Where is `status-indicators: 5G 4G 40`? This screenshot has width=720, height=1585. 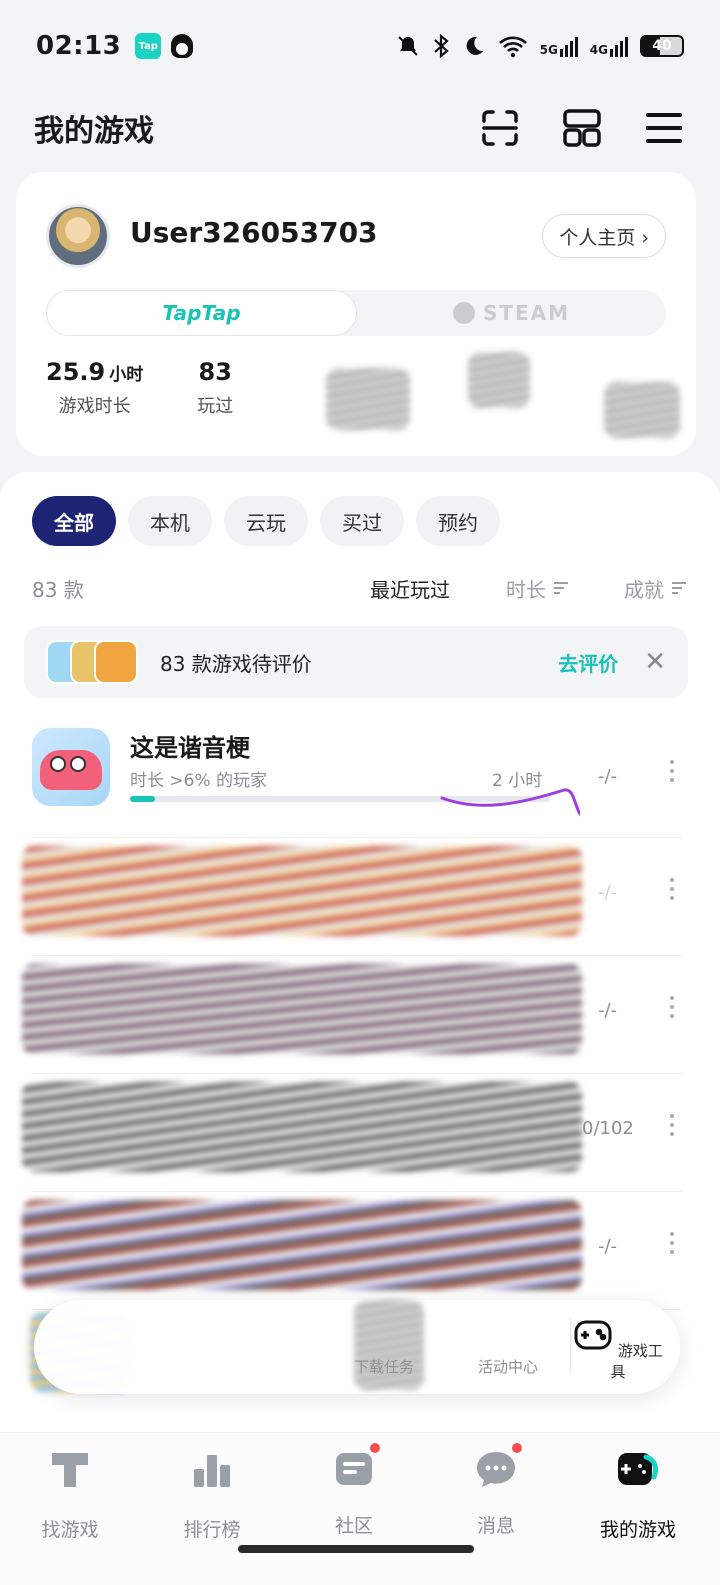
status-indicators: 5G 4G 40 is located at coordinates (540, 46).